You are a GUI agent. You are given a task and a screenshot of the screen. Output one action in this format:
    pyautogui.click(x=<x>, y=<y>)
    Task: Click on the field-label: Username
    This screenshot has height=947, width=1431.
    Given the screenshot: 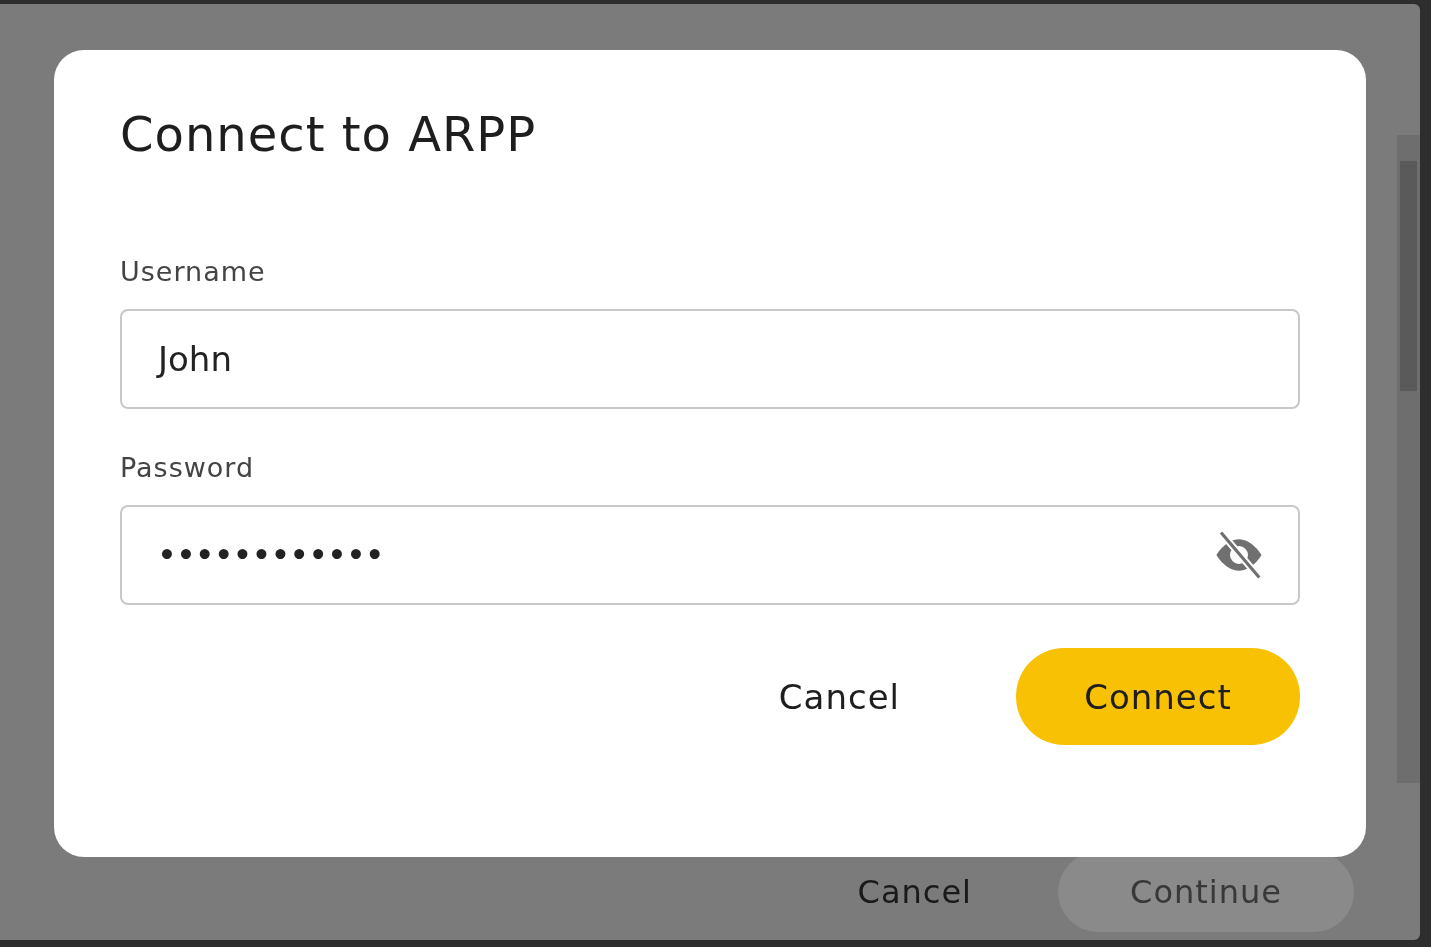 What is the action you would take?
    pyautogui.click(x=193, y=271)
    